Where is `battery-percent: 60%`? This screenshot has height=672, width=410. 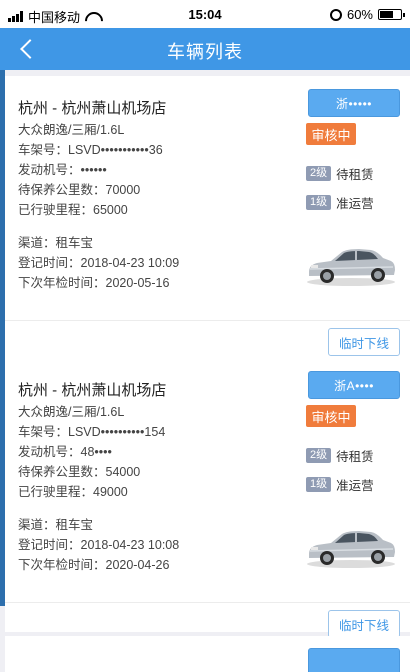 battery-percent: 60% is located at coordinates (359, 14).